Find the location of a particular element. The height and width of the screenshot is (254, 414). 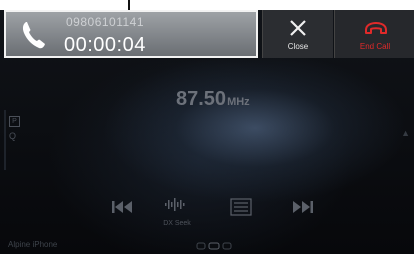

hang-up-icon is located at coordinates (376, 28).